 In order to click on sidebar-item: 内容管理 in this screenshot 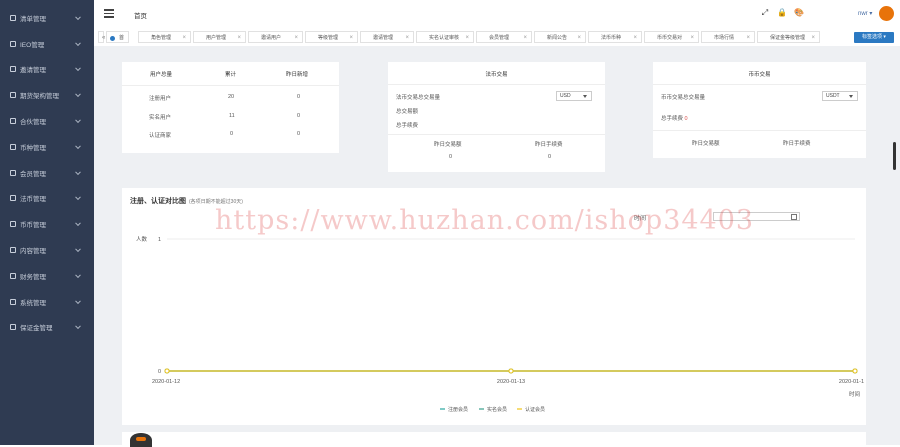, I will do `click(47, 250)`.